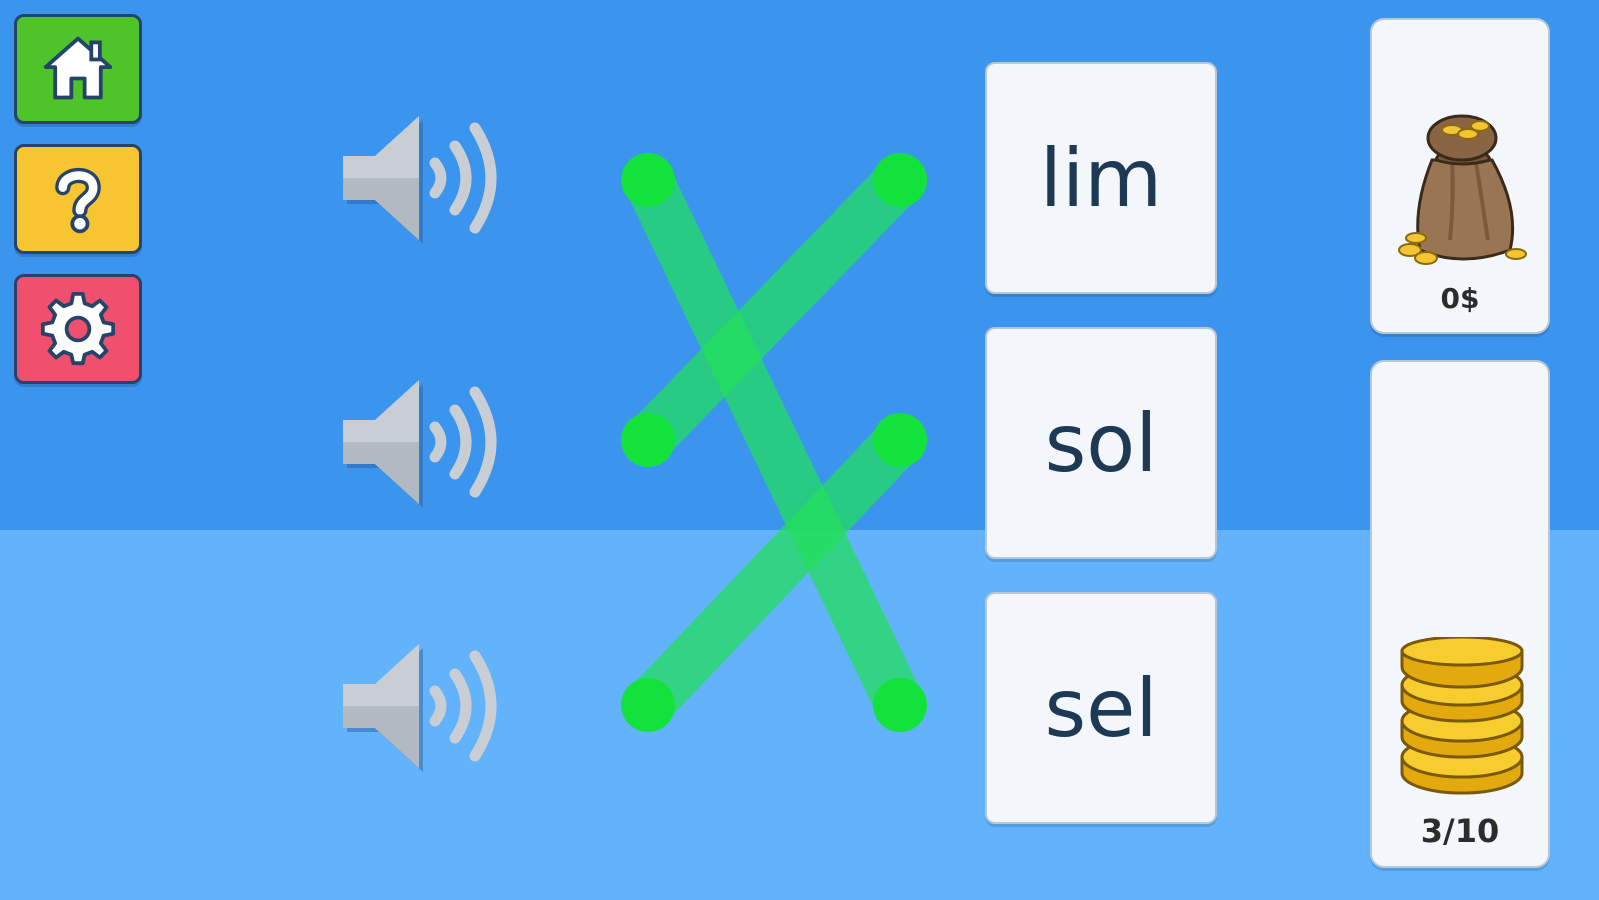  What do you see at coordinates (1462, 716) in the screenshot?
I see `coin-stack-icon` at bounding box center [1462, 716].